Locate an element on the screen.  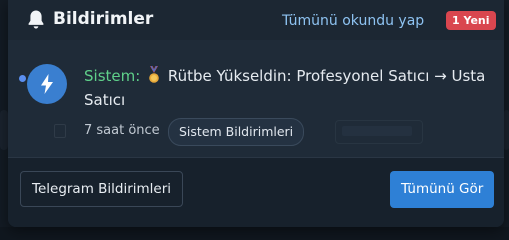
lightning-bolt-glyph is located at coordinates (47, 84).